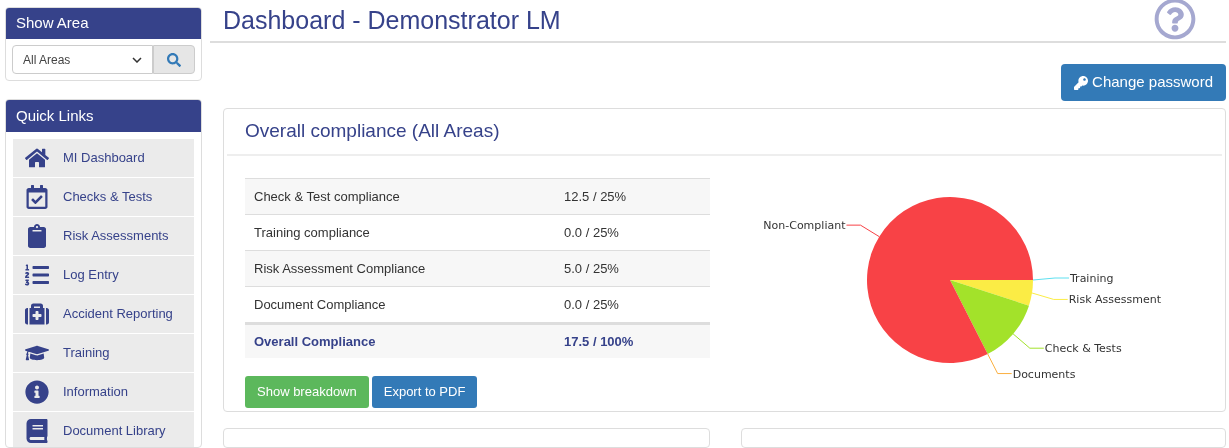 The image size is (1229, 448). Describe the element at coordinates (103, 197) in the screenshot. I see `quick-link: Checks & Tests` at that location.